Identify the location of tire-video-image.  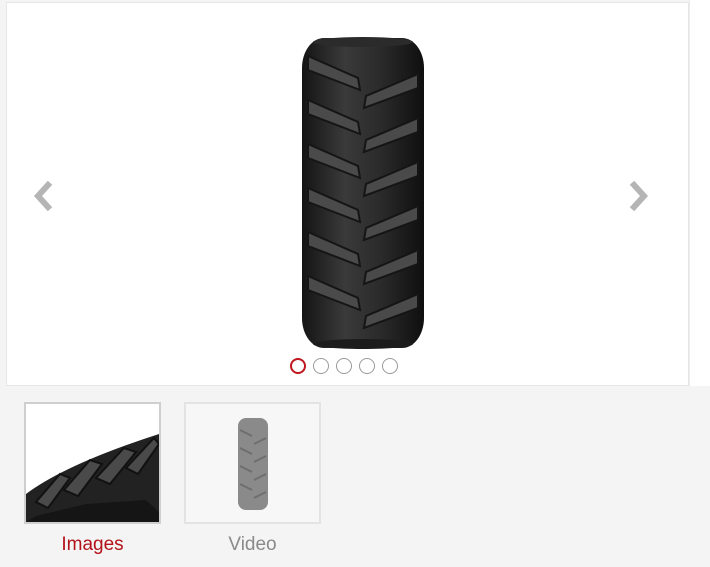
(252, 463).